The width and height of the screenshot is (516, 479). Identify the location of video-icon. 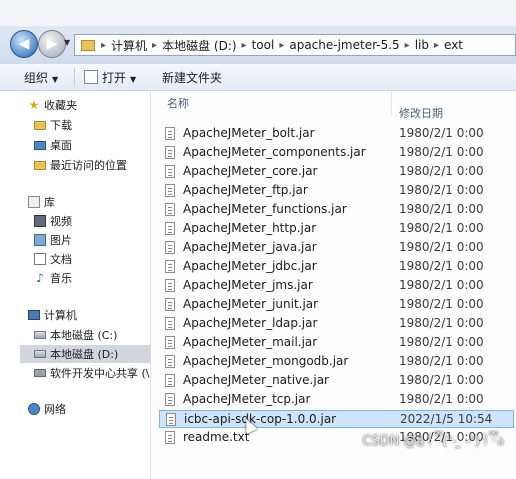
(40, 221).